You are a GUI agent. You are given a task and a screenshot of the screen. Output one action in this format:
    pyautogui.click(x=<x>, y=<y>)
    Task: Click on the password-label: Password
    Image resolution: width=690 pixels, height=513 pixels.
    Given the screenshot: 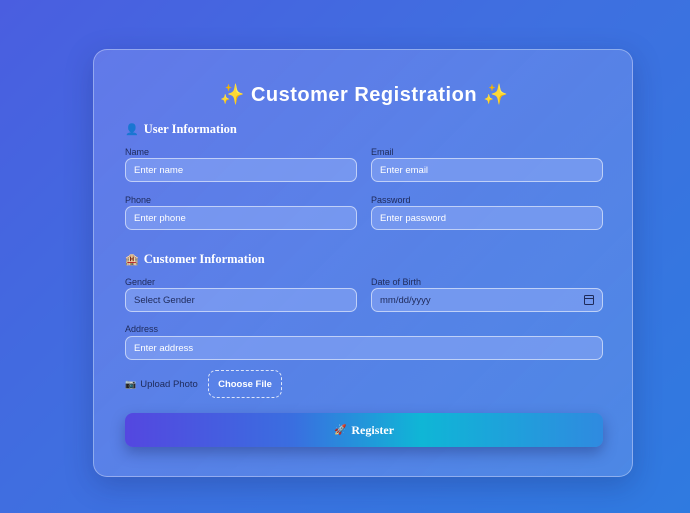 What is the action you would take?
    pyautogui.click(x=391, y=200)
    